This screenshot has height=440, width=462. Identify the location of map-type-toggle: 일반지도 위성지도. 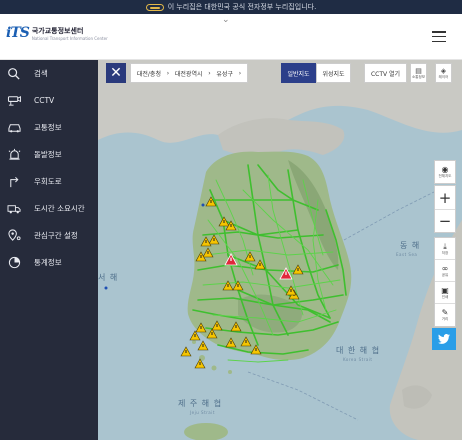
(316, 73).